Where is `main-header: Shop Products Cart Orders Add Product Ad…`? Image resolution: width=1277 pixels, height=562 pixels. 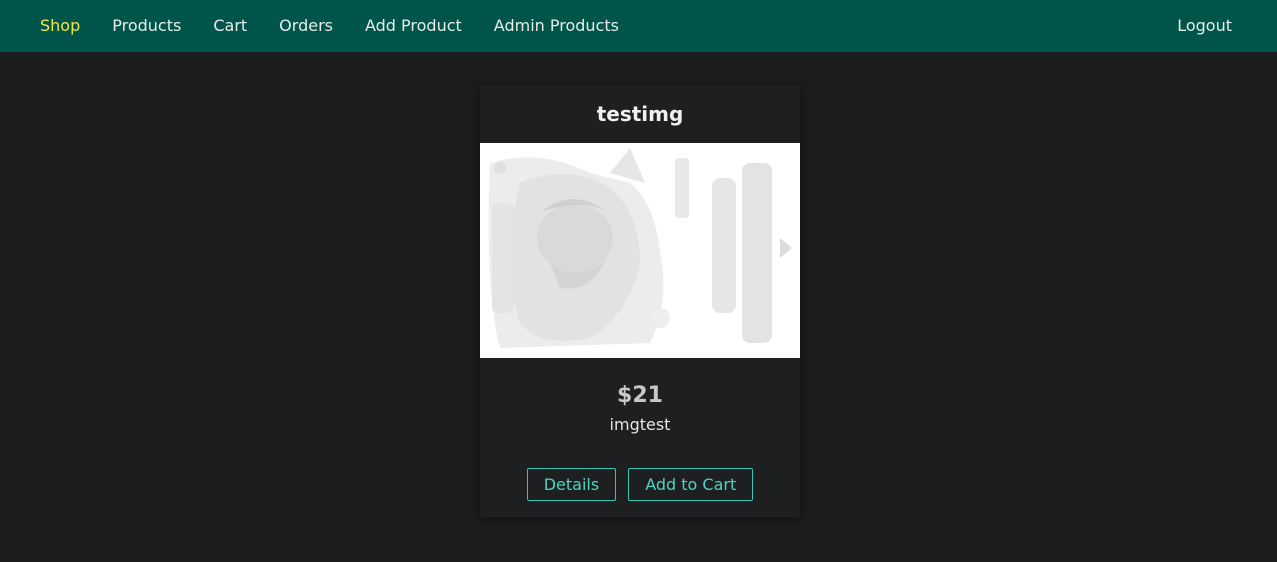 main-header: Shop Products Cart Orders Add Product Ad… is located at coordinates (638, 26).